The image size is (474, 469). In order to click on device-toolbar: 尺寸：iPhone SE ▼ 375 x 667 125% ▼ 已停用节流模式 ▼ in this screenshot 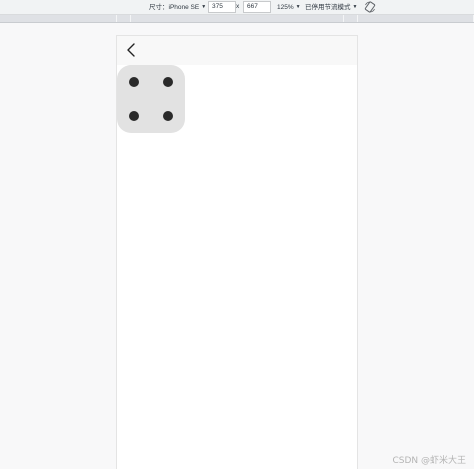, I will do `click(237, 7)`.